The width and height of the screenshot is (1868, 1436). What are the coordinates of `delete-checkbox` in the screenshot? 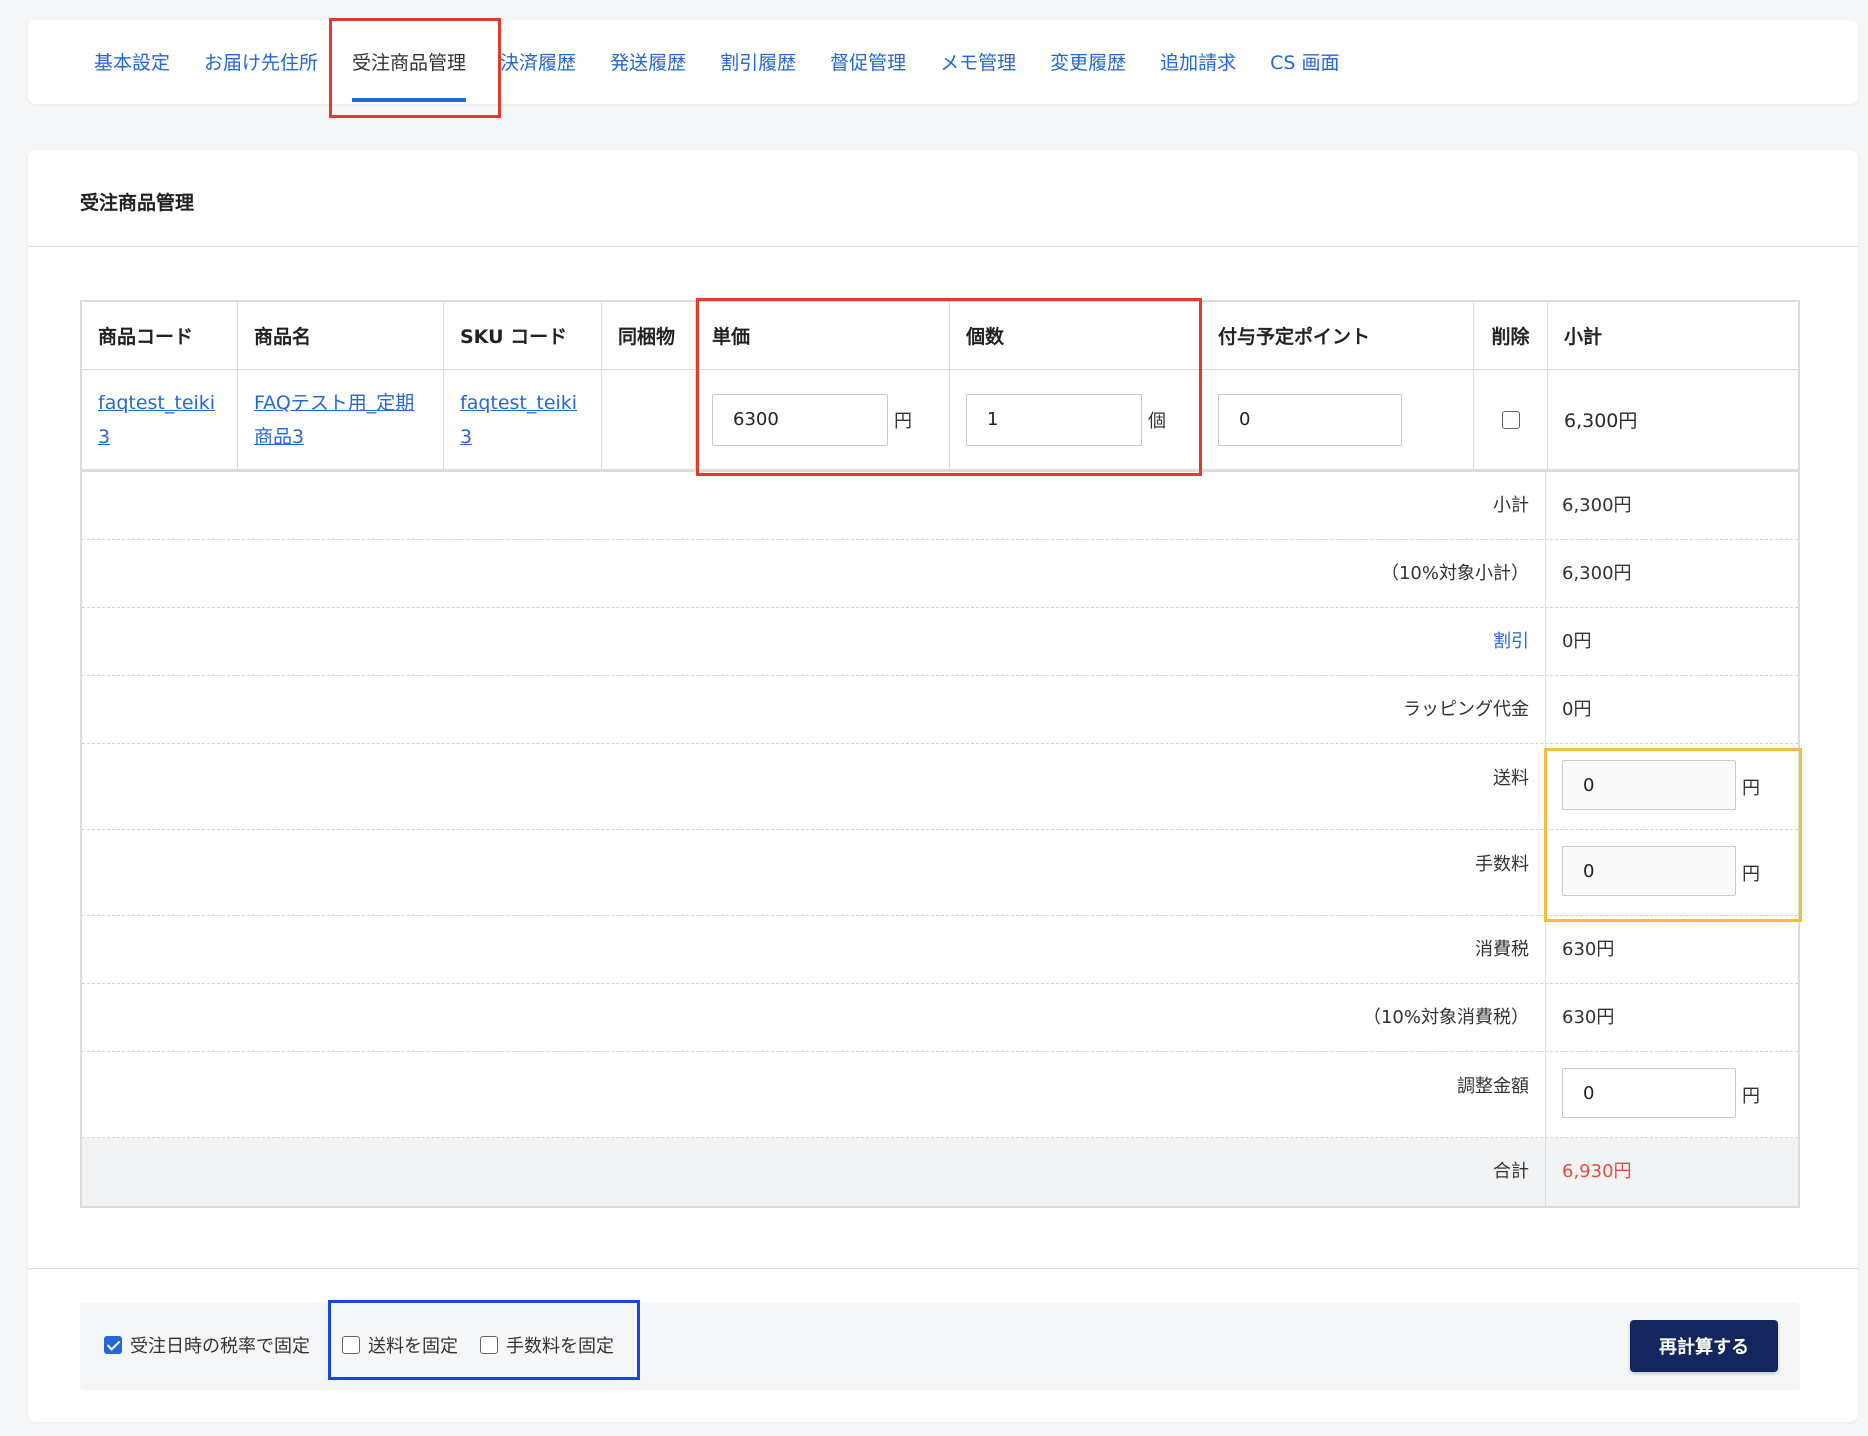 It's located at (1510, 419).